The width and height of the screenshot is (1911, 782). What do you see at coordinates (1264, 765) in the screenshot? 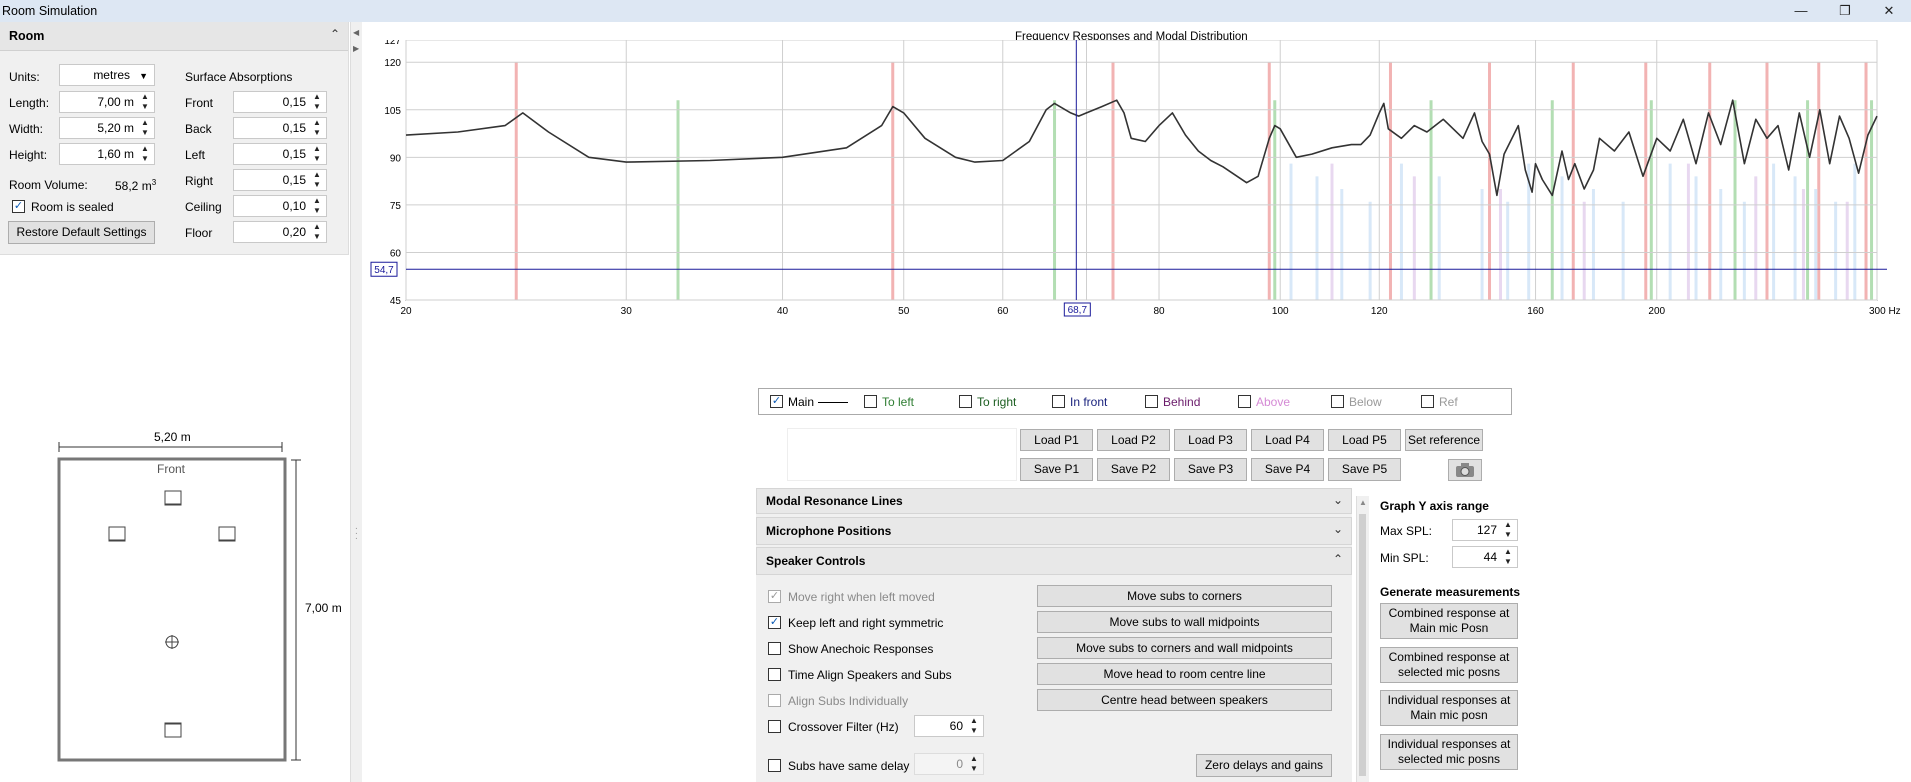
I see `zero-delays-button: Zero delays and gains` at bounding box center [1264, 765].